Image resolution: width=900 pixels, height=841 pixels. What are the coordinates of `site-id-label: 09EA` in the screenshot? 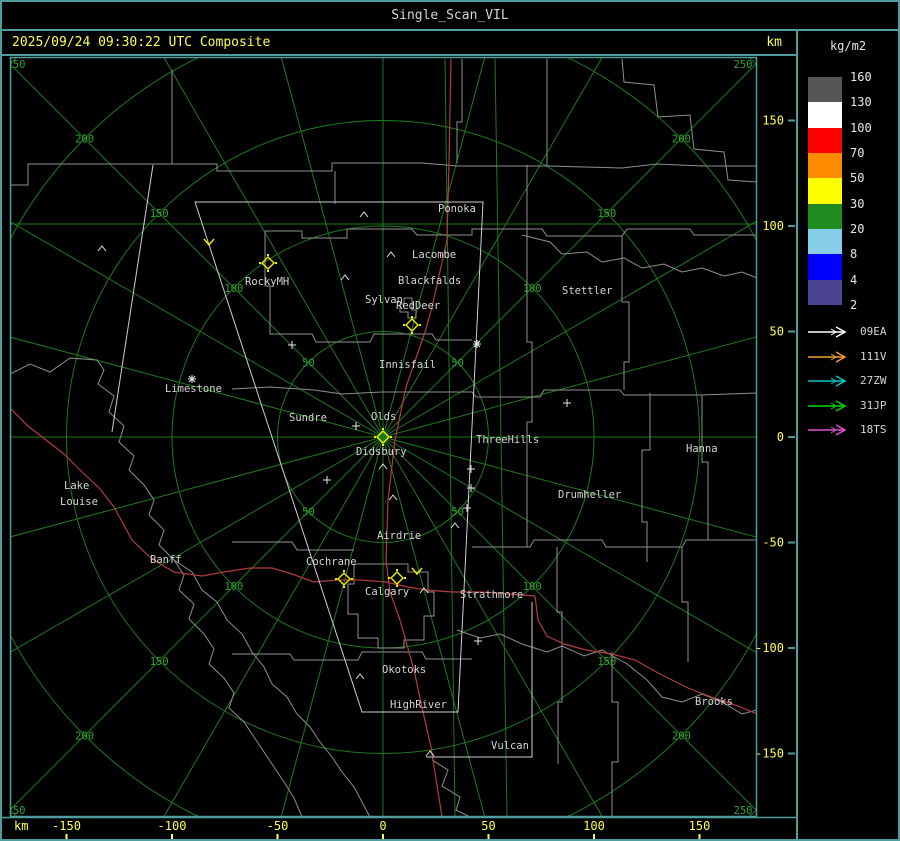 It's located at (873, 331).